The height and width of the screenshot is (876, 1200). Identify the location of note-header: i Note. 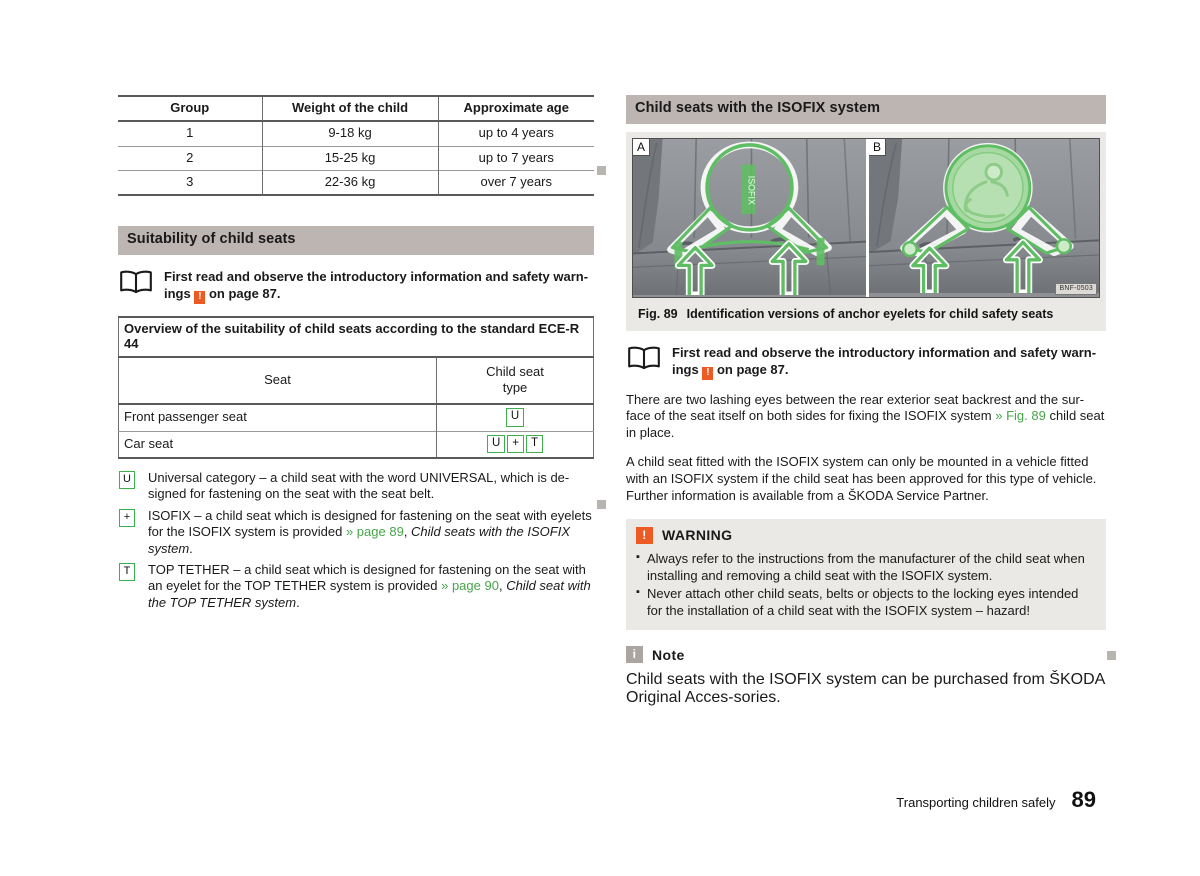
(866, 655).